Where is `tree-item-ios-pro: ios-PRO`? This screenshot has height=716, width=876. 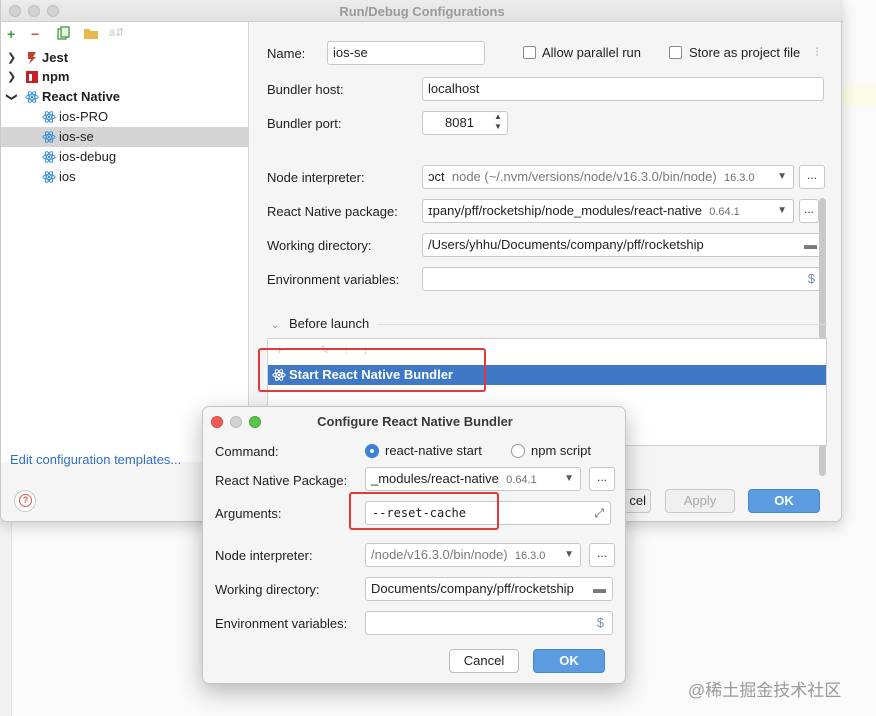 tree-item-ios-pro: ios-PRO is located at coordinates (125, 117).